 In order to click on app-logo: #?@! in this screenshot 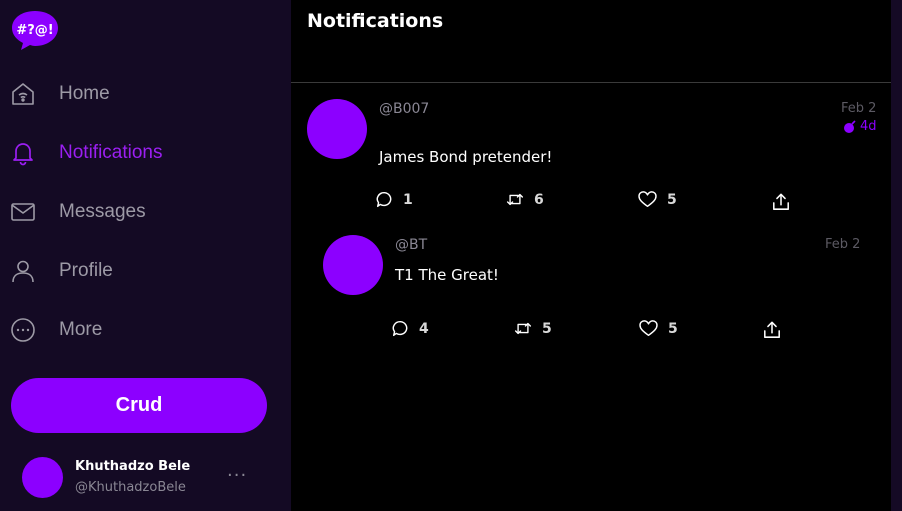, I will do `click(35, 30)`.